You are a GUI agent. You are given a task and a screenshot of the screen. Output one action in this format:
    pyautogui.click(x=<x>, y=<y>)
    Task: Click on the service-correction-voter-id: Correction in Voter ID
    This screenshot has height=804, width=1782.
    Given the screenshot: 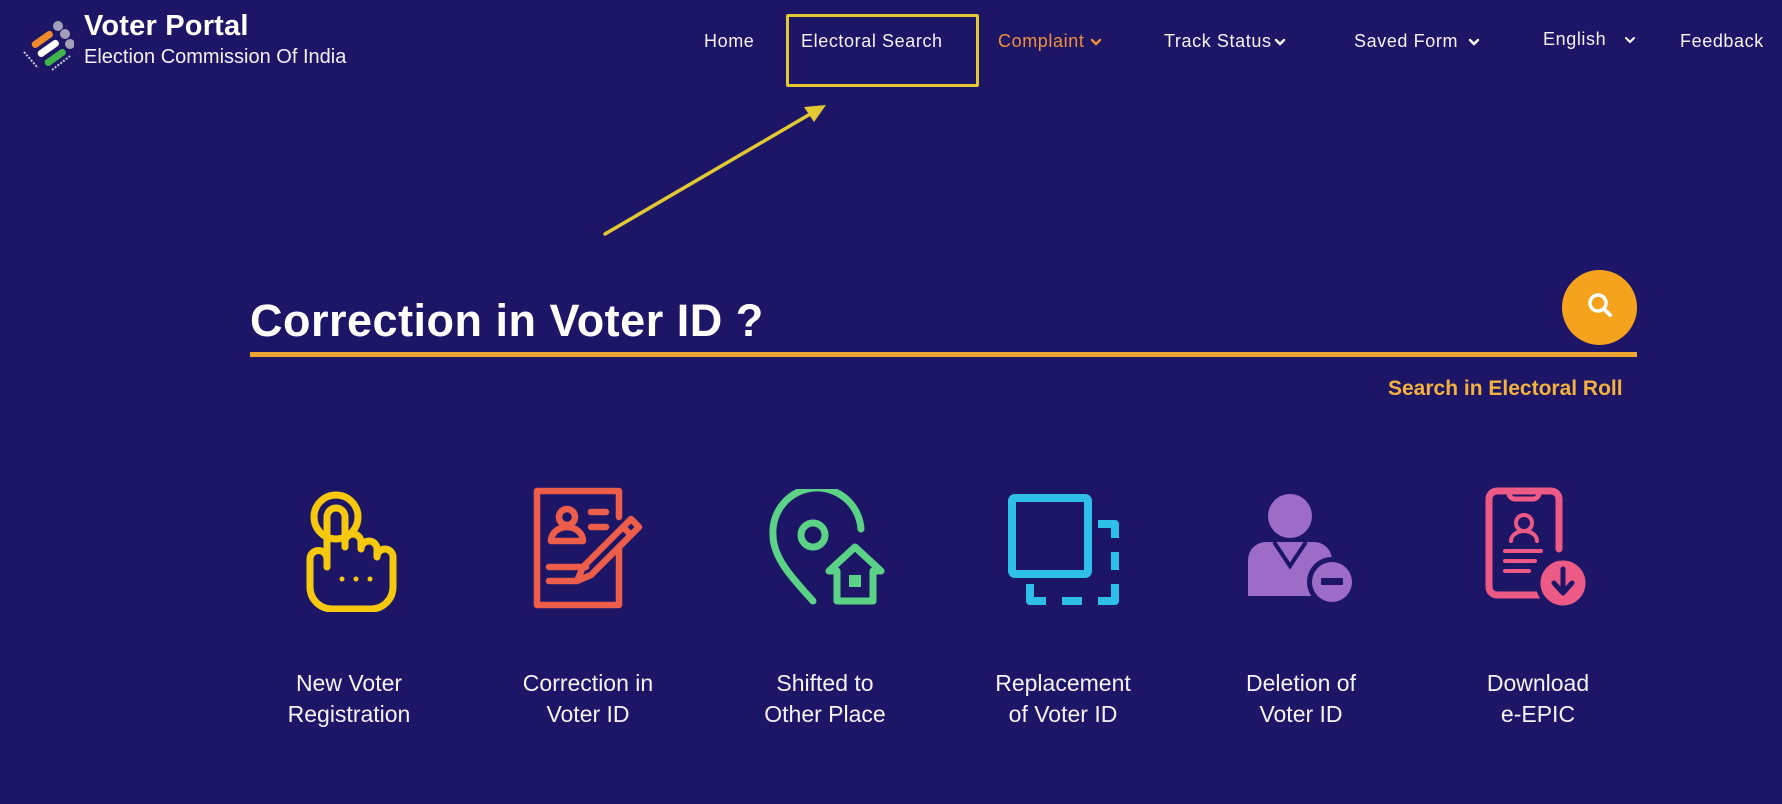 What is the action you would take?
    pyautogui.click(x=588, y=605)
    